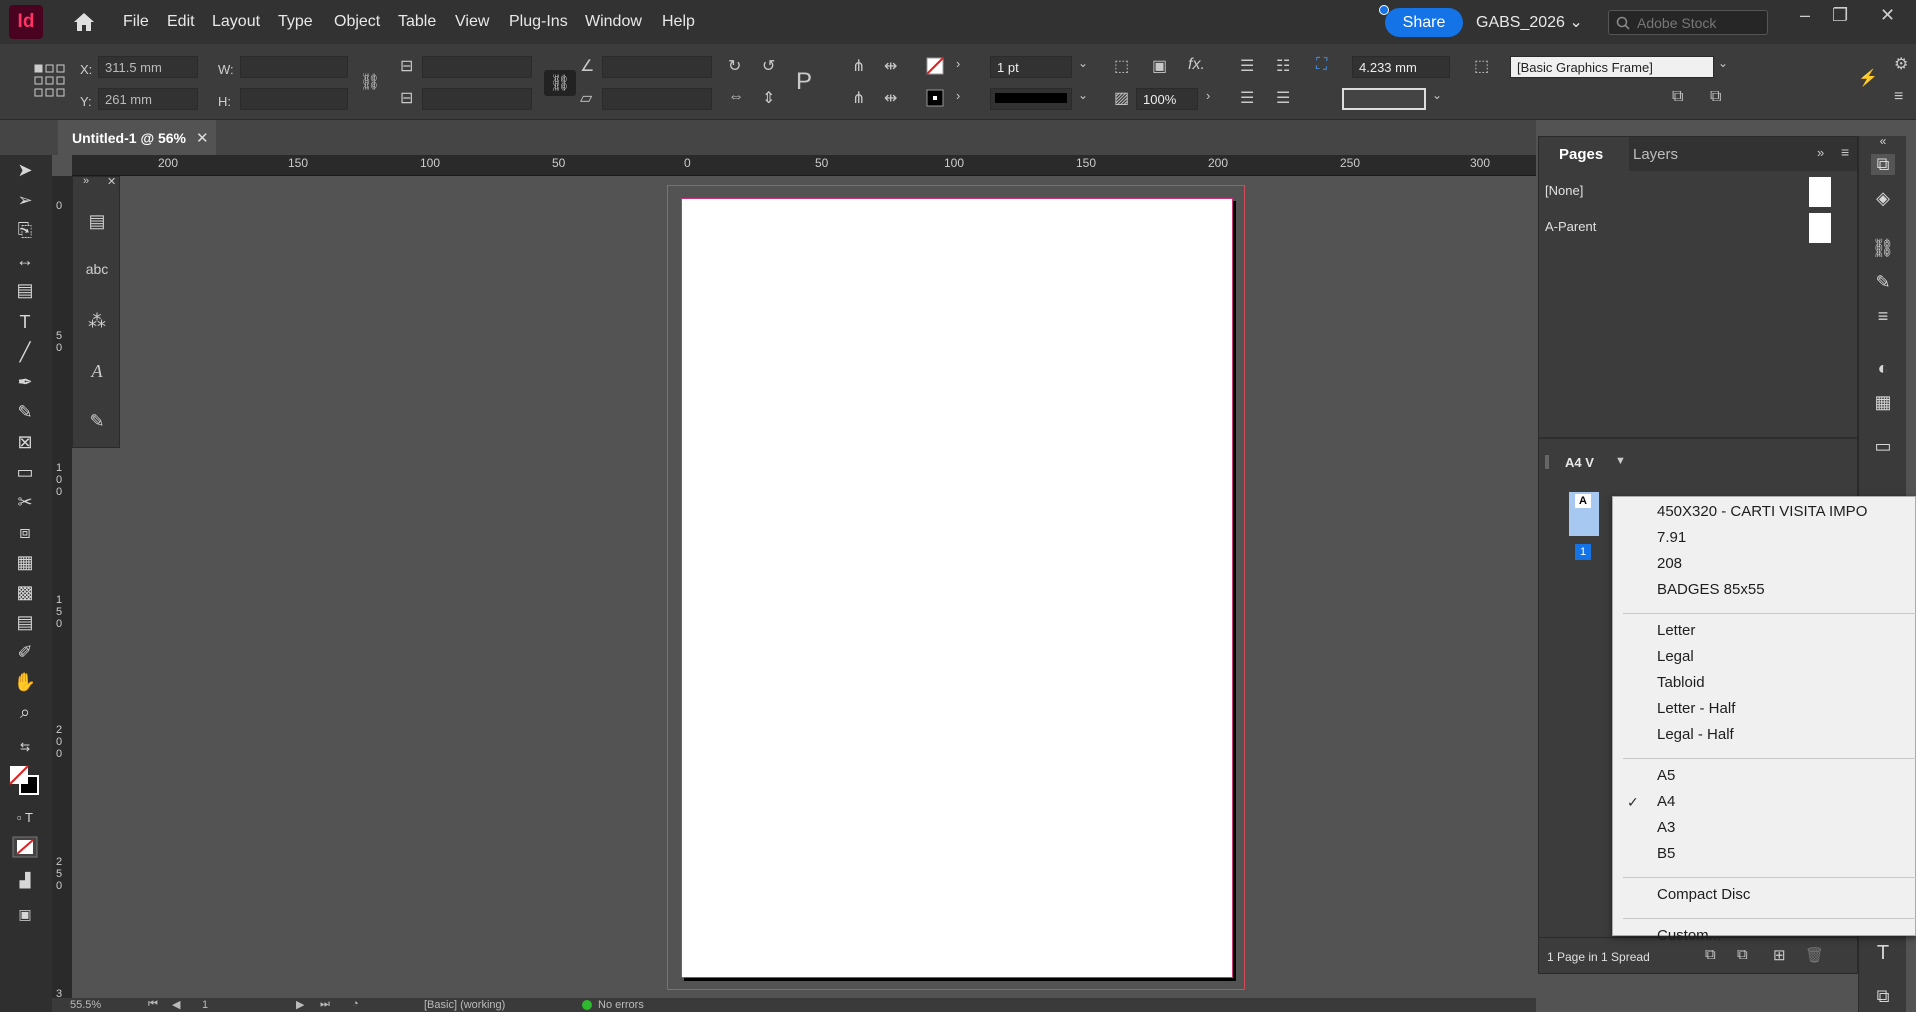 This screenshot has width=1916, height=1012. What do you see at coordinates (1883, 316) in the screenshot?
I see `stroke-lines-icon: ≡` at bounding box center [1883, 316].